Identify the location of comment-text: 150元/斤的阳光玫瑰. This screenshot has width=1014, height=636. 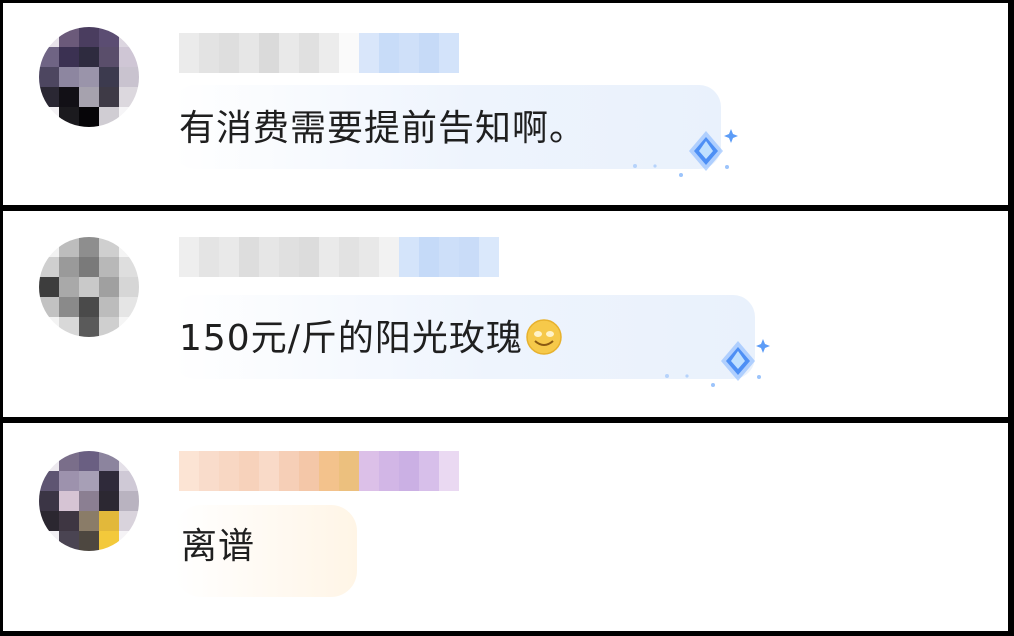
(371, 339).